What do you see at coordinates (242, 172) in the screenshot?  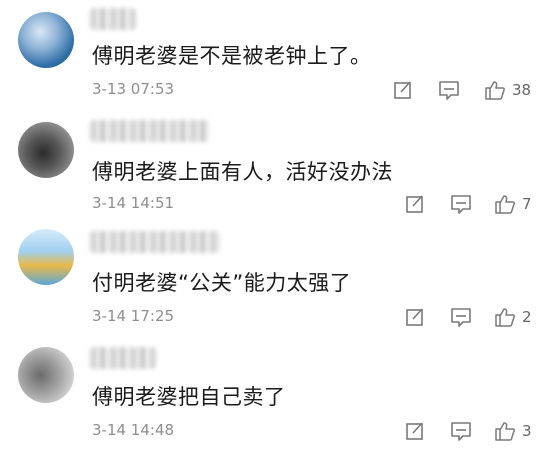 I see `comment-text: 傅明老婆上面有人，活好没办法` at bounding box center [242, 172].